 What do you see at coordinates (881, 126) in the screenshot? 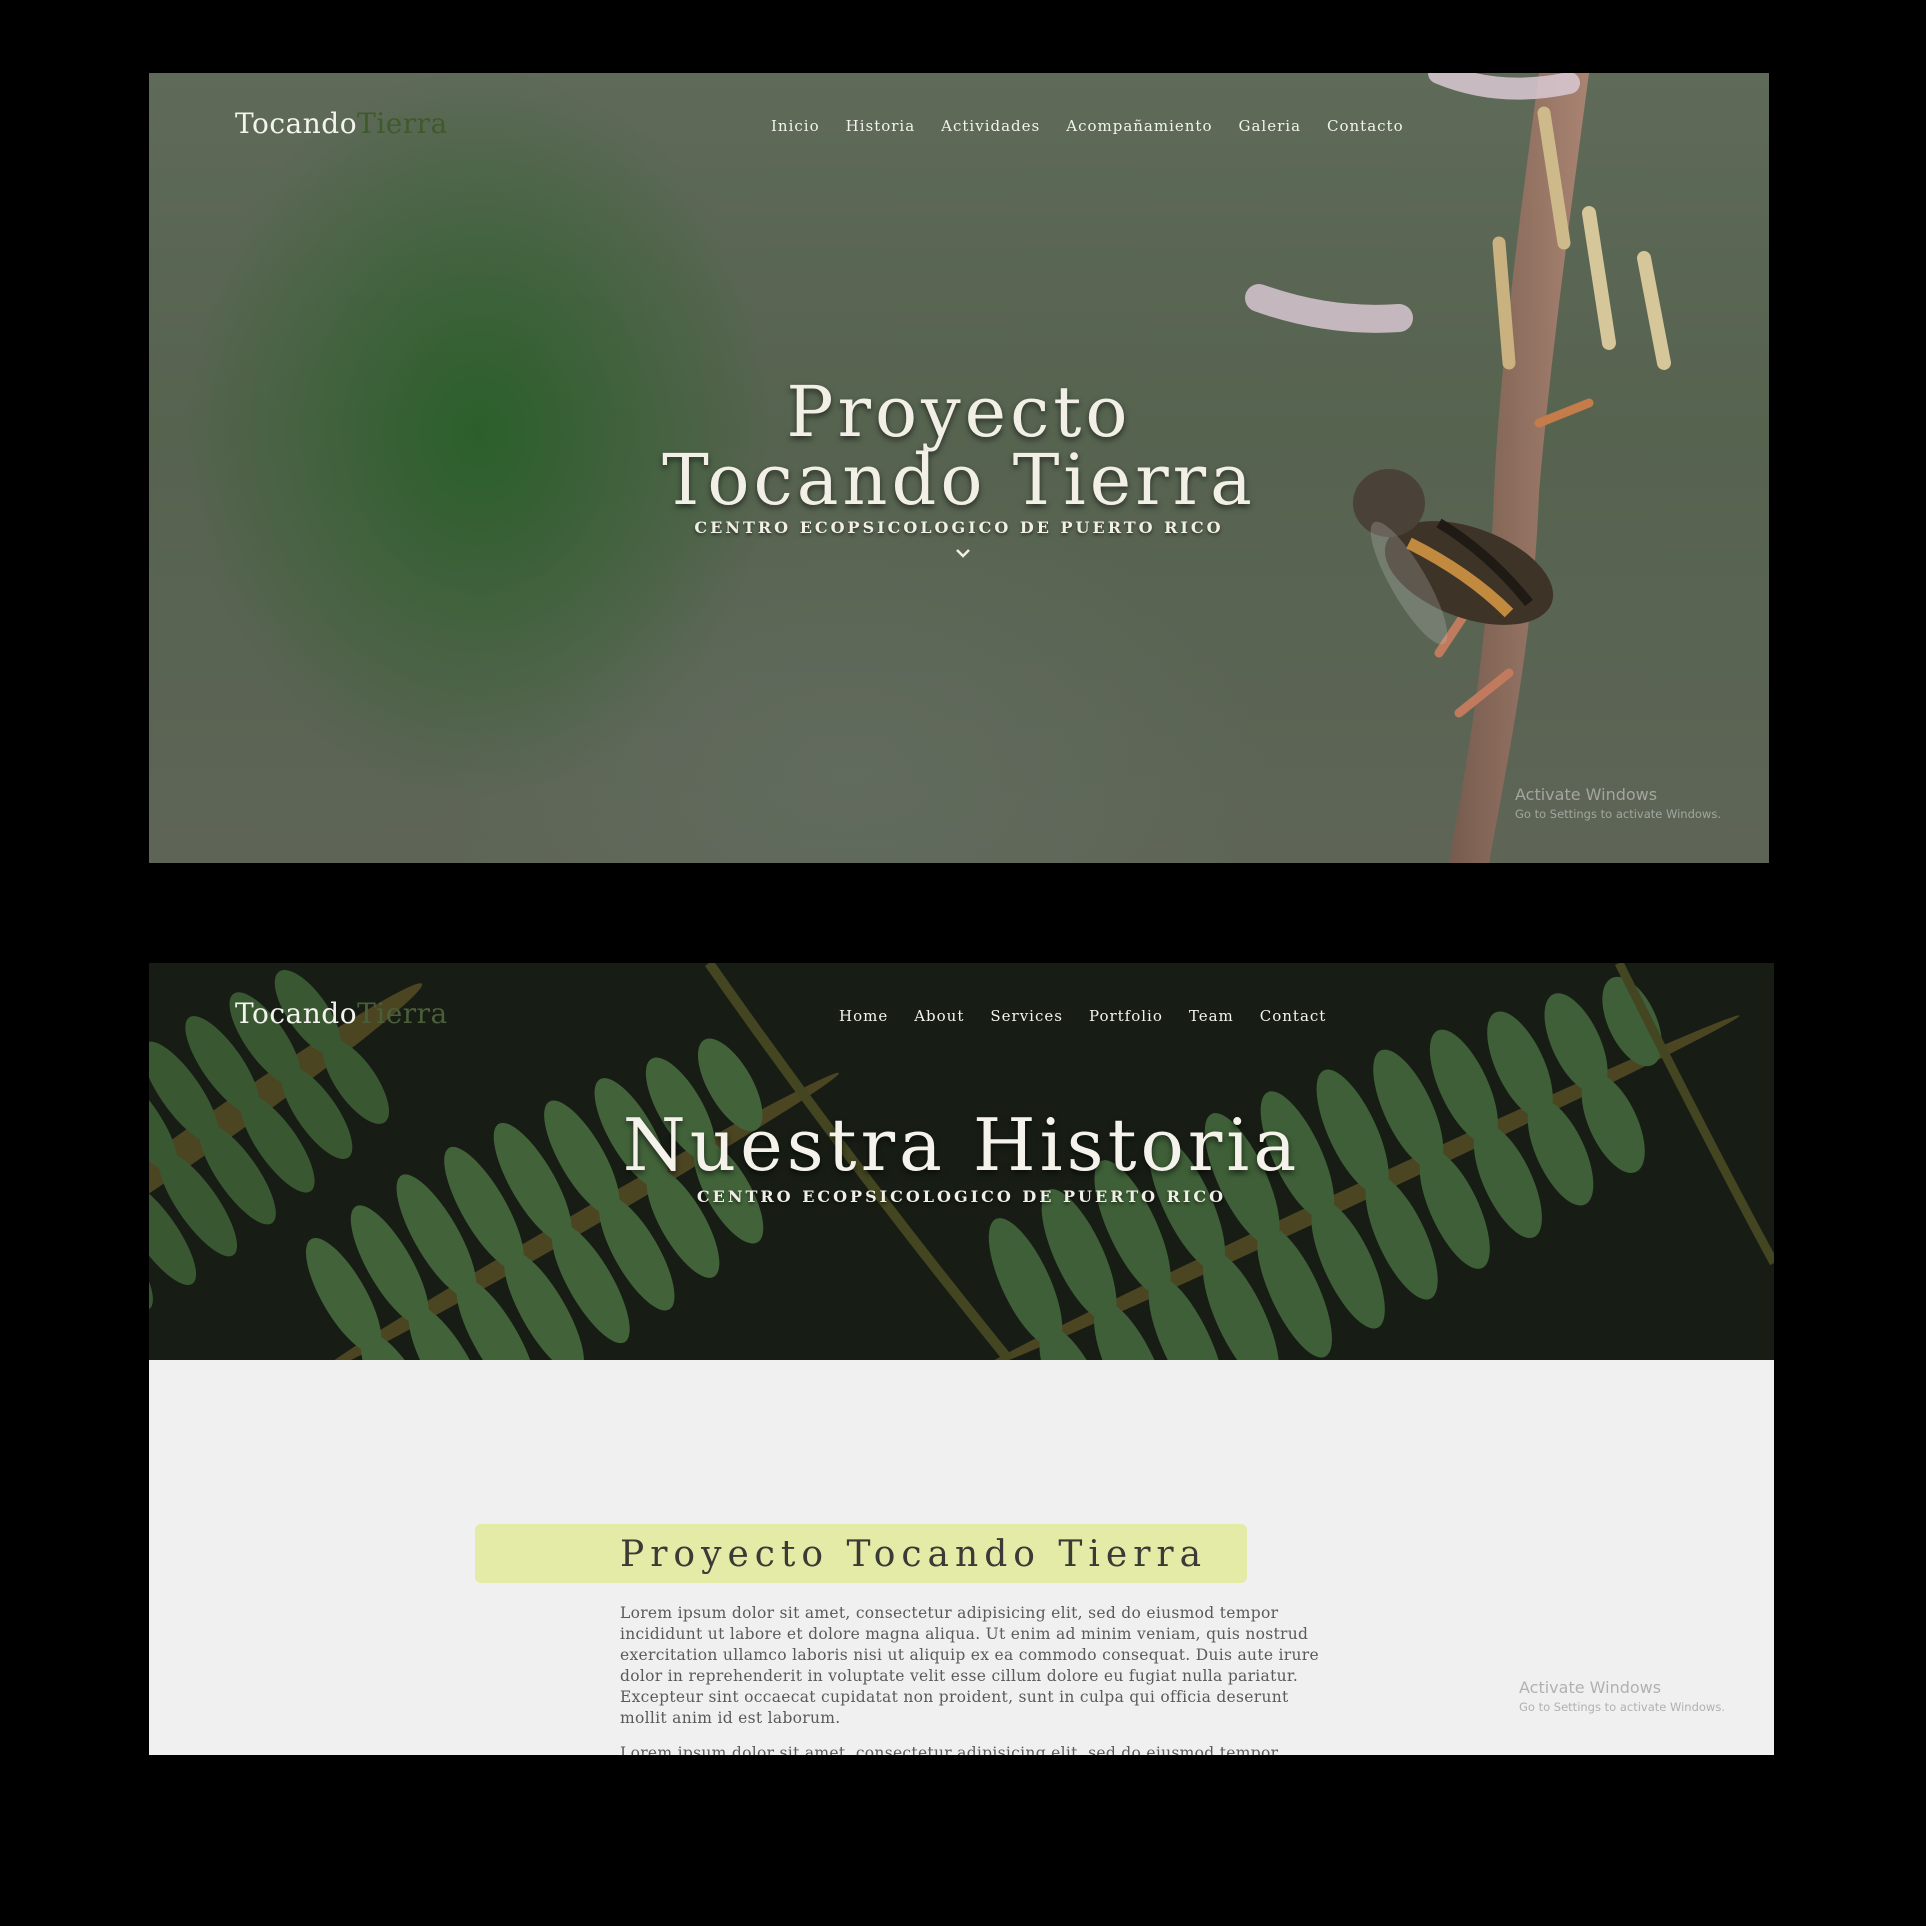
I see `nav-historia: Historia` at bounding box center [881, 126].